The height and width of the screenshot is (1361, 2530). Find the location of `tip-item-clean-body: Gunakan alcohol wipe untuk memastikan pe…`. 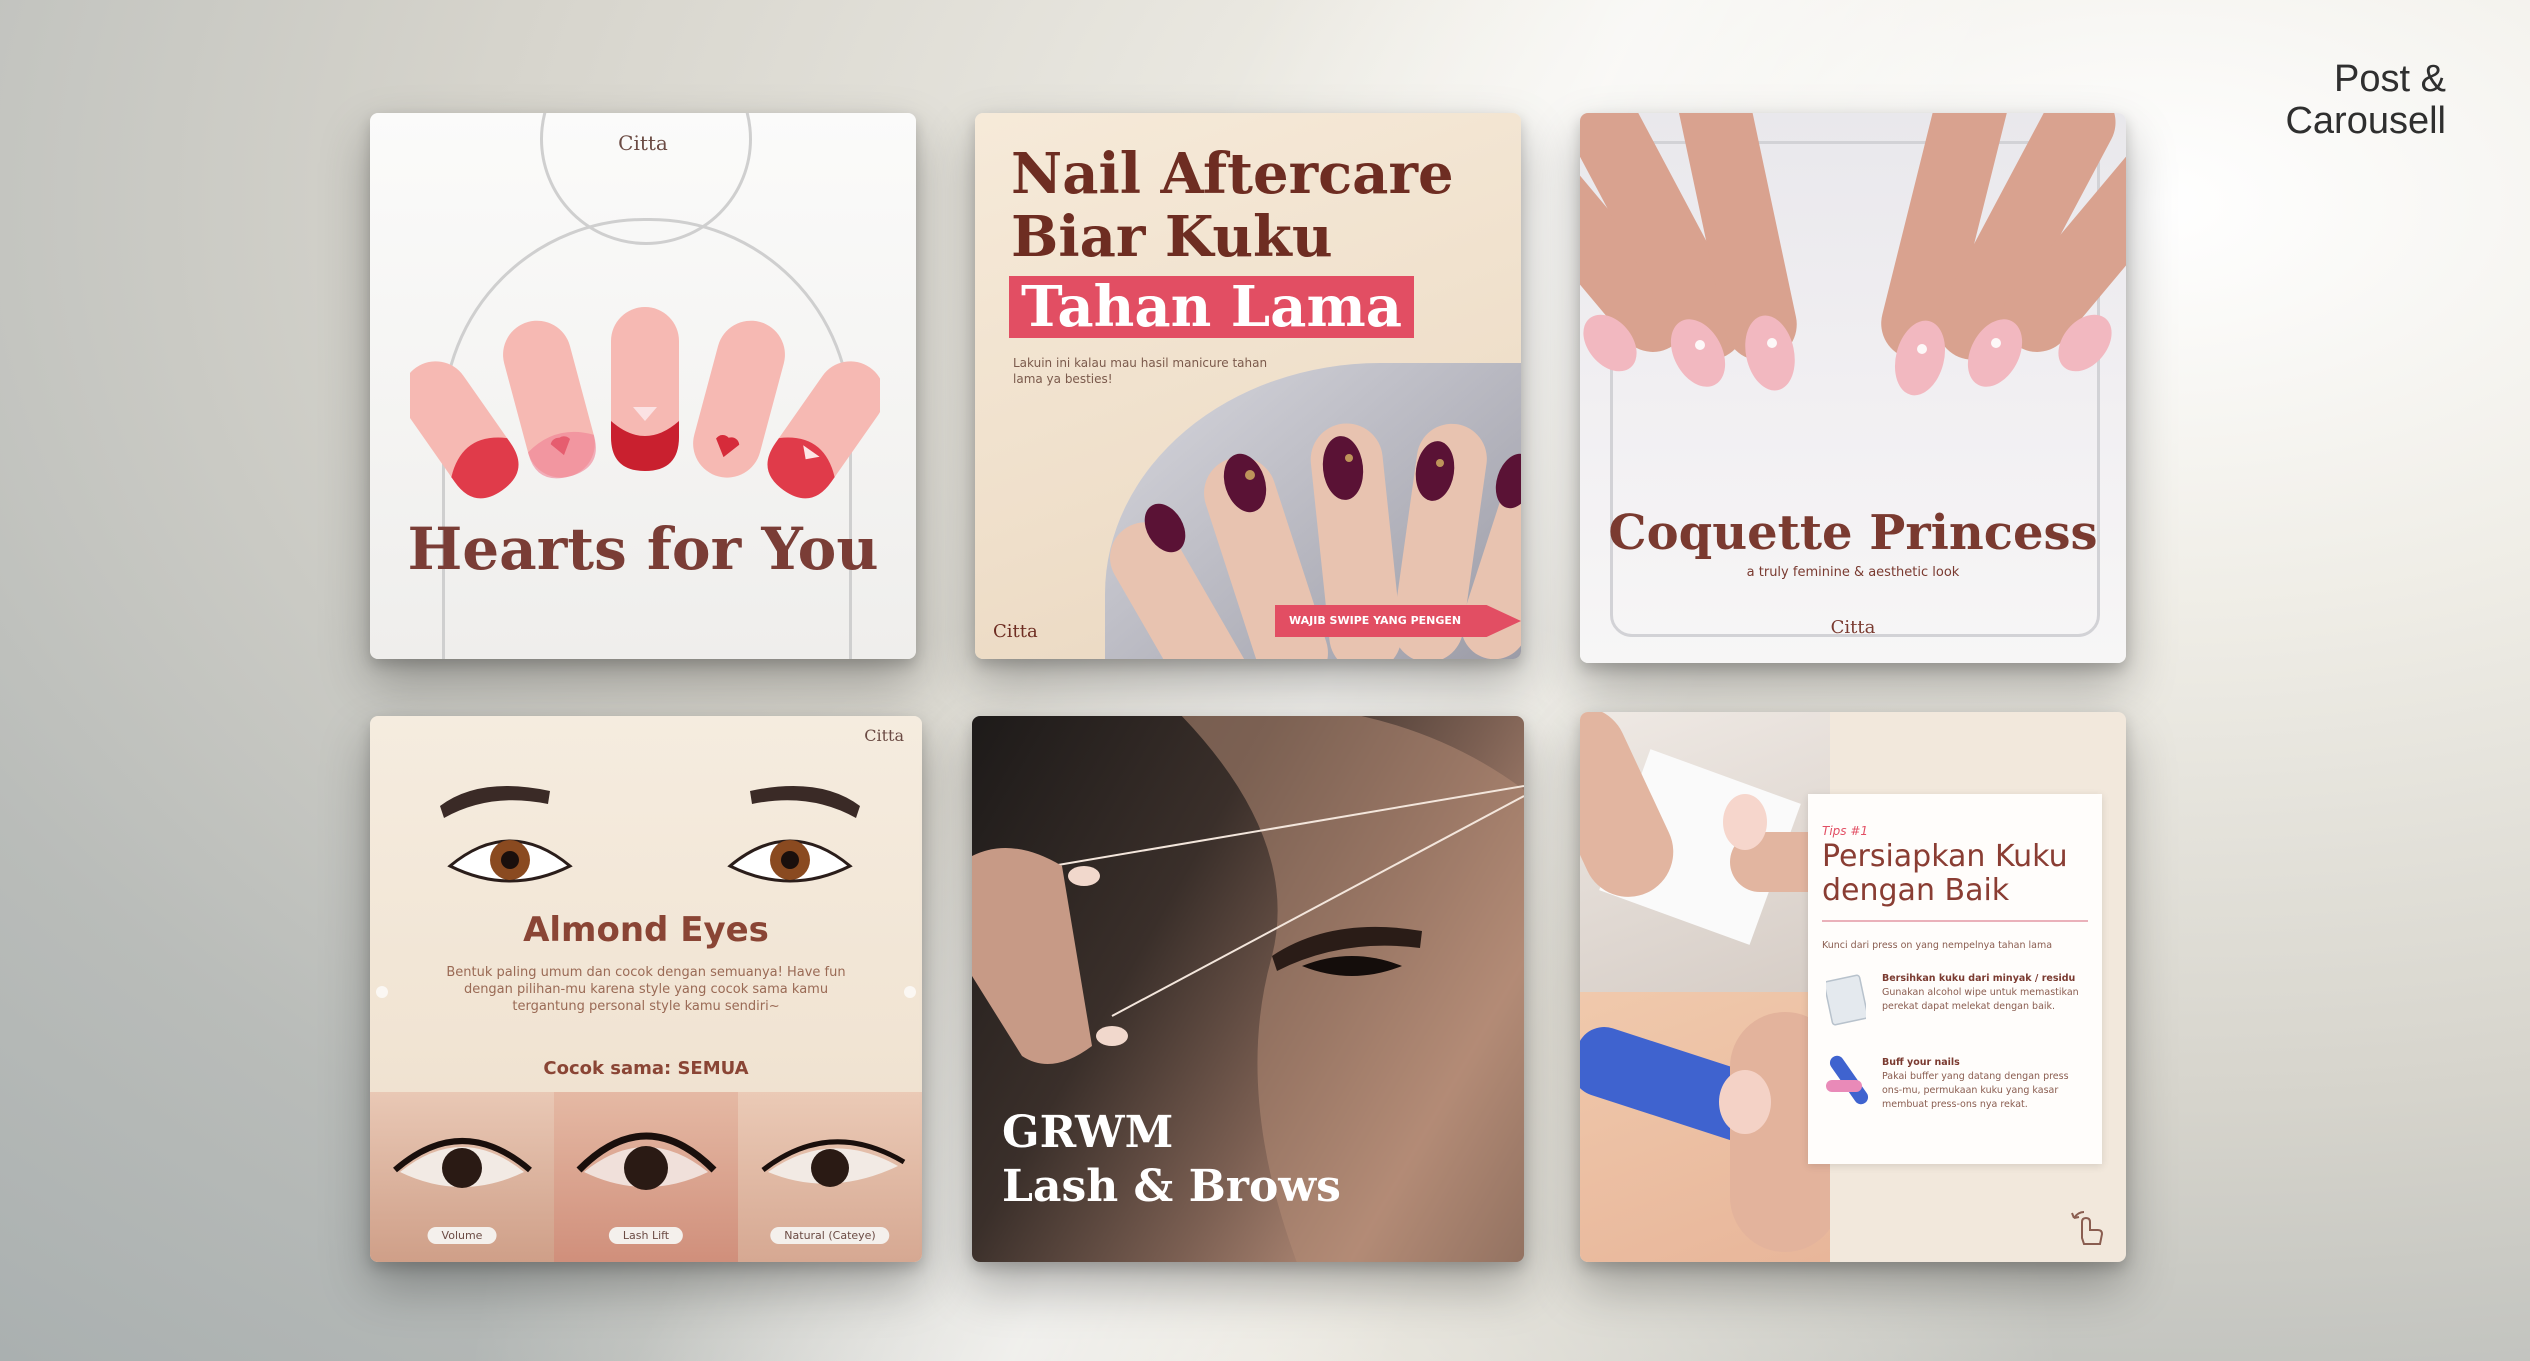

tip-item-clean-body: Gunakan alcohol wipe untuk memastikan pe… is located at coordinates (1980, 999).